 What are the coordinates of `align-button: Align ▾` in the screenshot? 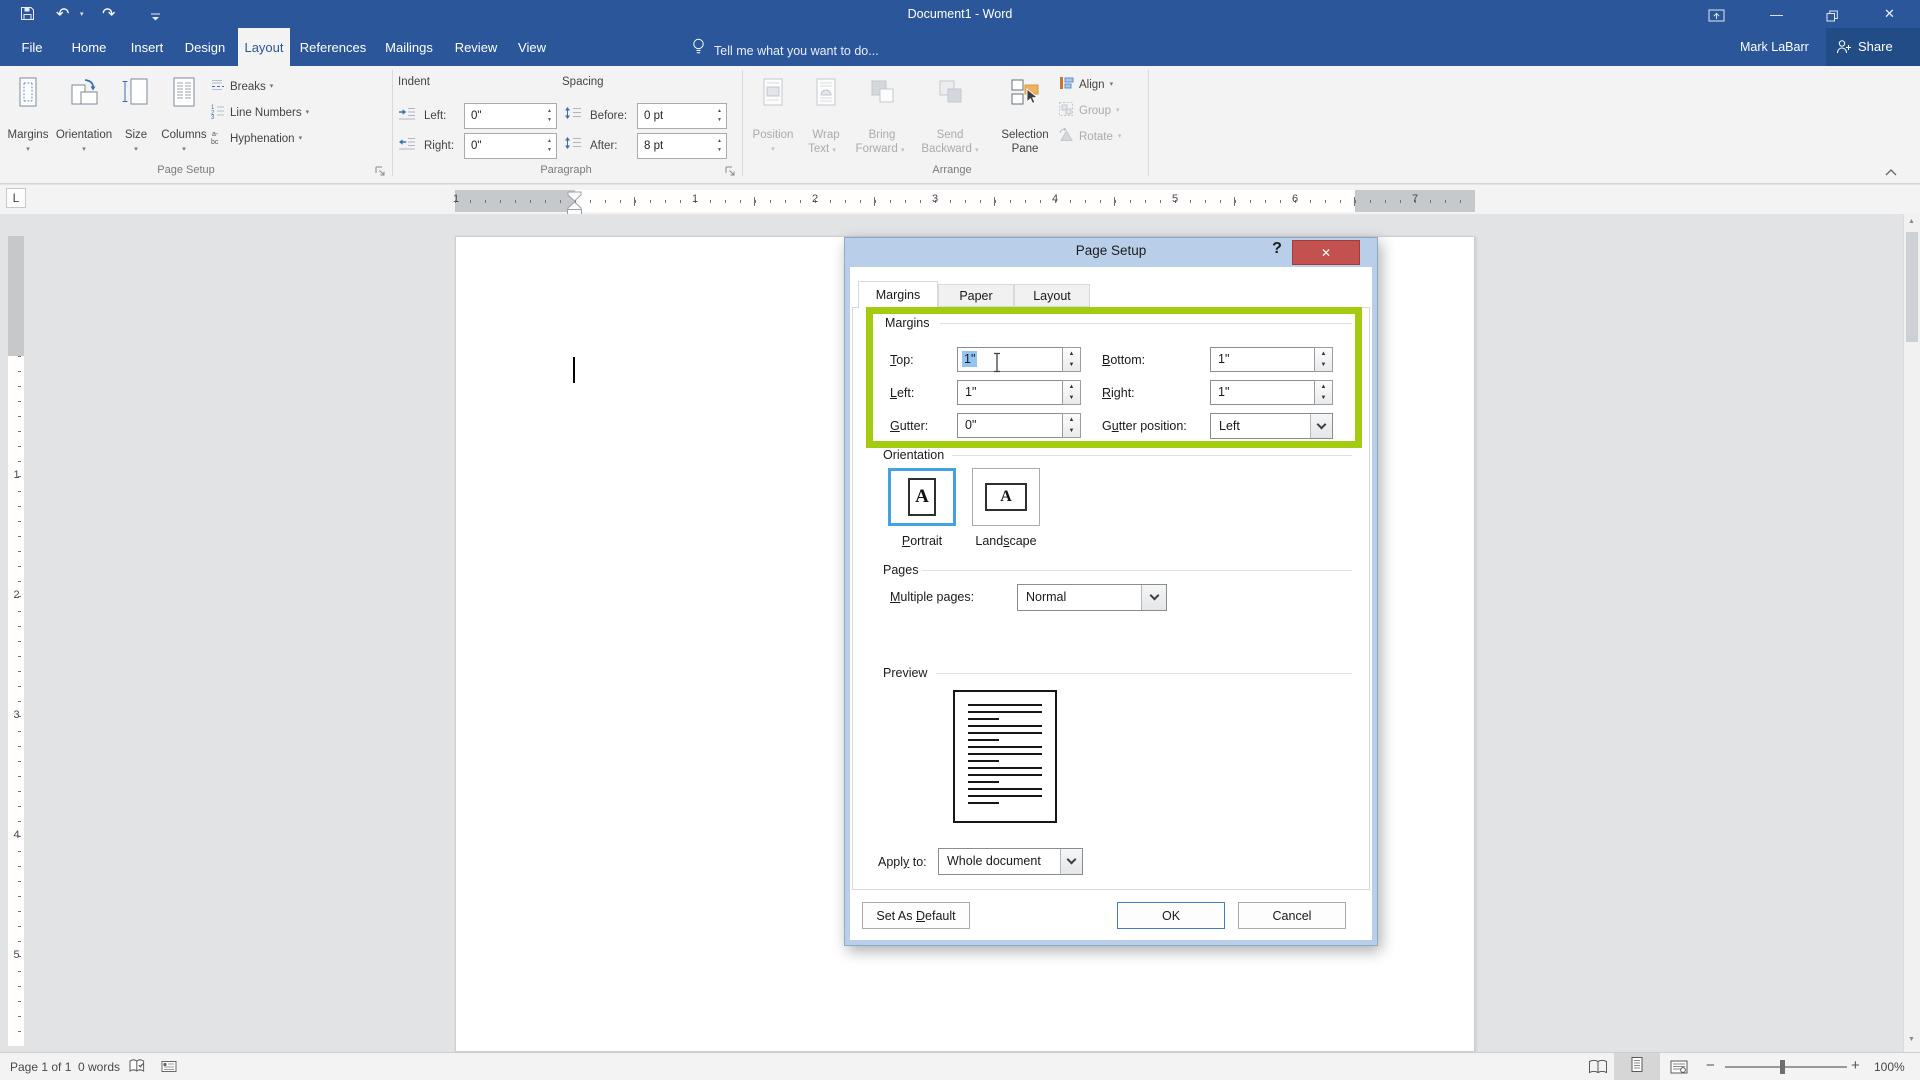 It's located at (1085, 85).